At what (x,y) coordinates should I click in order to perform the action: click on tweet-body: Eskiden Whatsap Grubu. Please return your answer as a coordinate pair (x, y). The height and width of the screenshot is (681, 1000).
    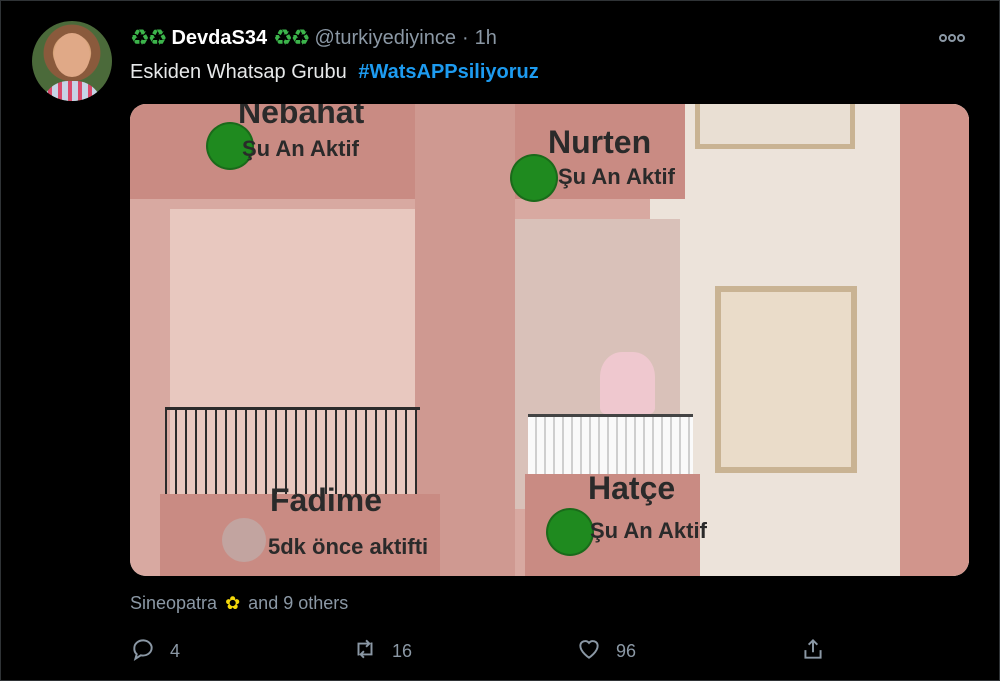
    Looking at the image, I should click on (238, 72).